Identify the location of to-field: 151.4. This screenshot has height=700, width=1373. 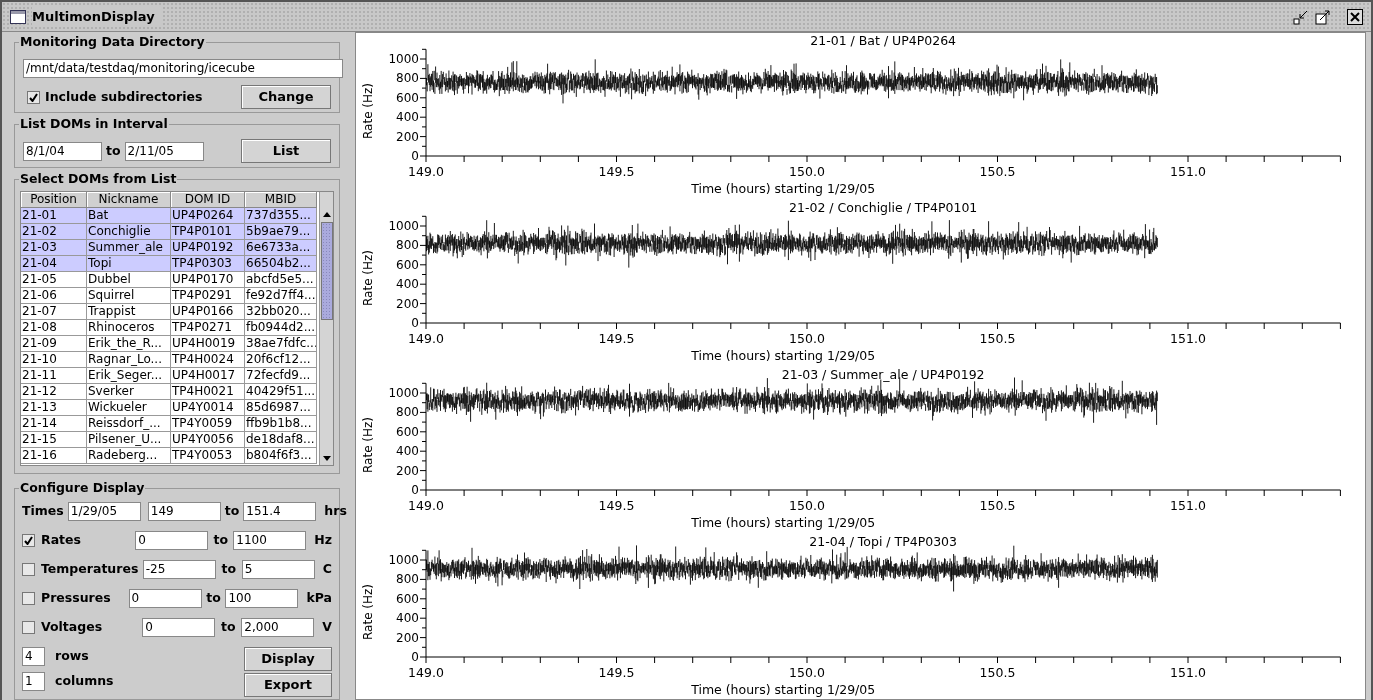
(280, 511).